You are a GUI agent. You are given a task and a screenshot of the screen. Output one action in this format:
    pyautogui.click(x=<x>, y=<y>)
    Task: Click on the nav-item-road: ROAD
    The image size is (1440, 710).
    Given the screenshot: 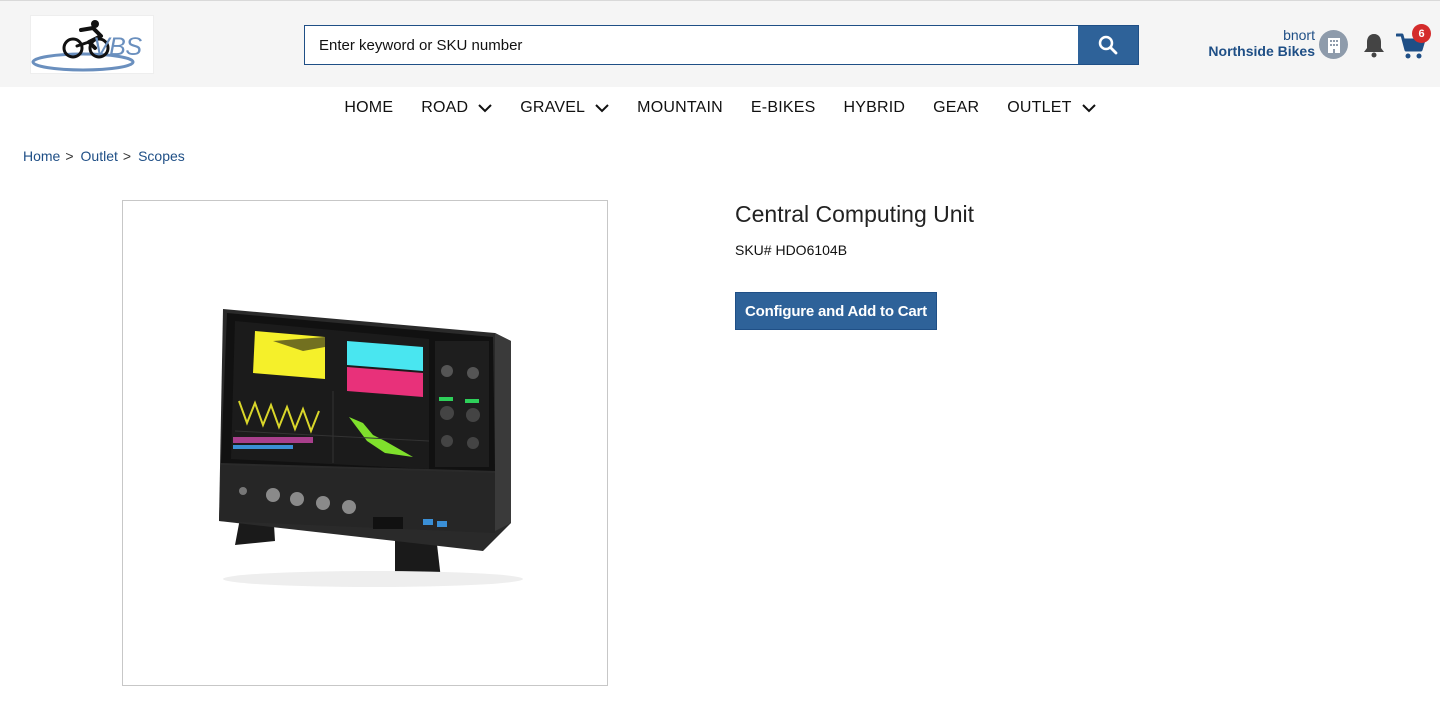 What is the action you would take?
    pyautogui.click(x=456, y=108)
    